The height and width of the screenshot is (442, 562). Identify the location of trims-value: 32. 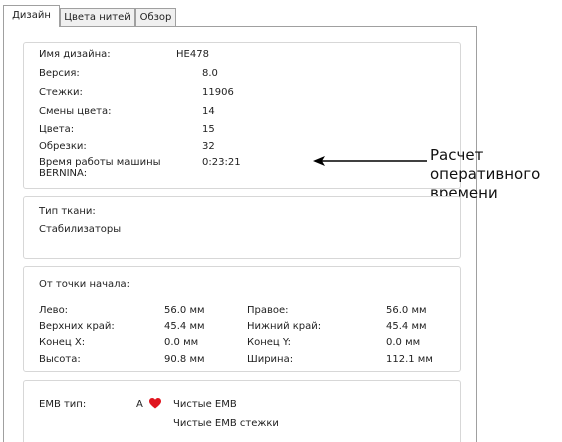
(208, 146).